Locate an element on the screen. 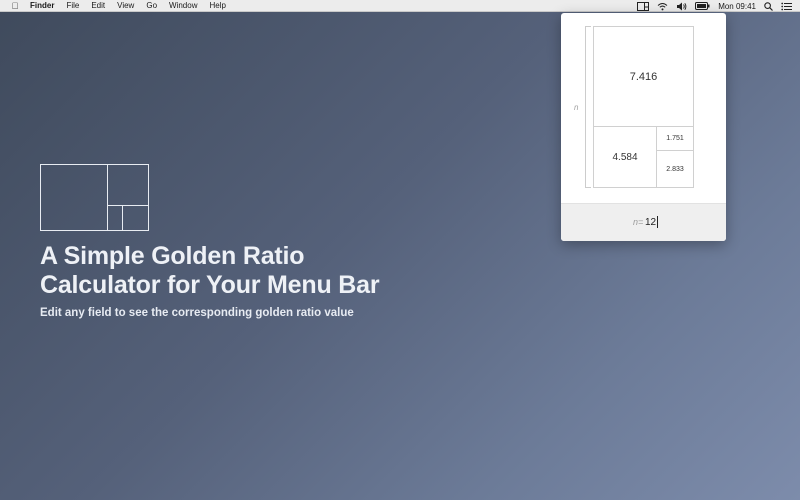 This screenshot has width=800, height=500. cell-small-bottom-value: 2.833 is located at coordinates (675, 169).